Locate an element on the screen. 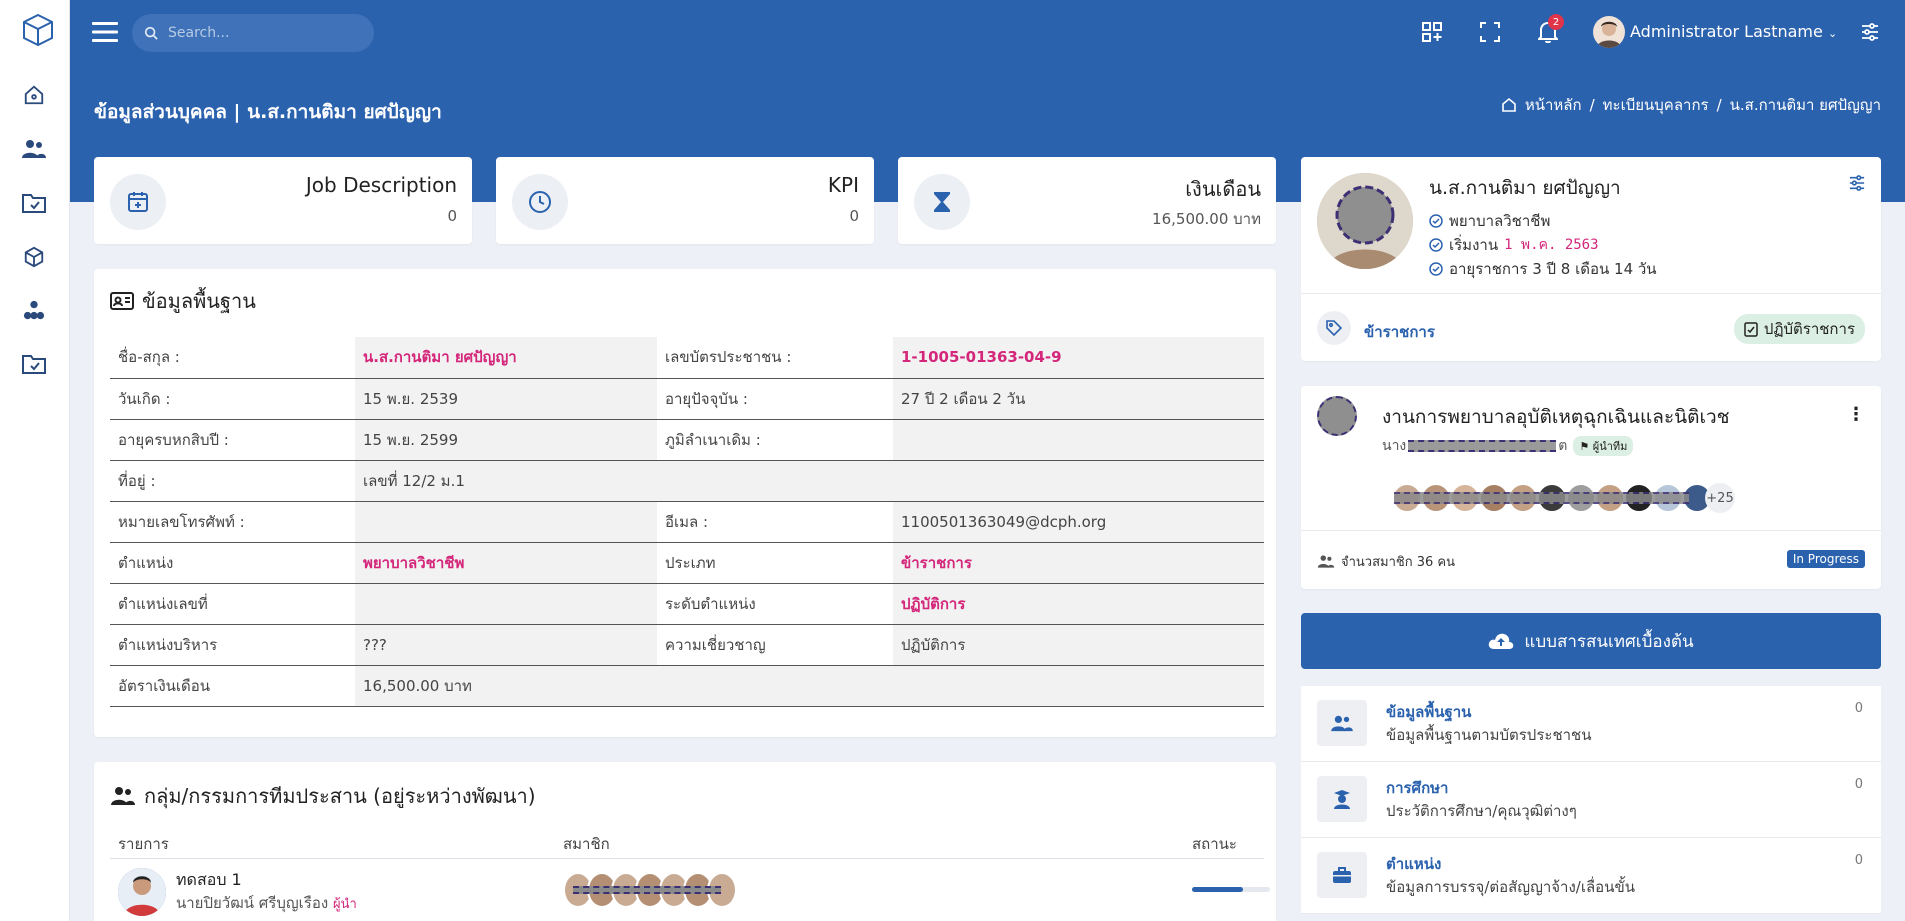 The width and height of the screenshot is (1905, 921). field-label: ชื่อ-สกุล : is located at coordinates (232, 358).